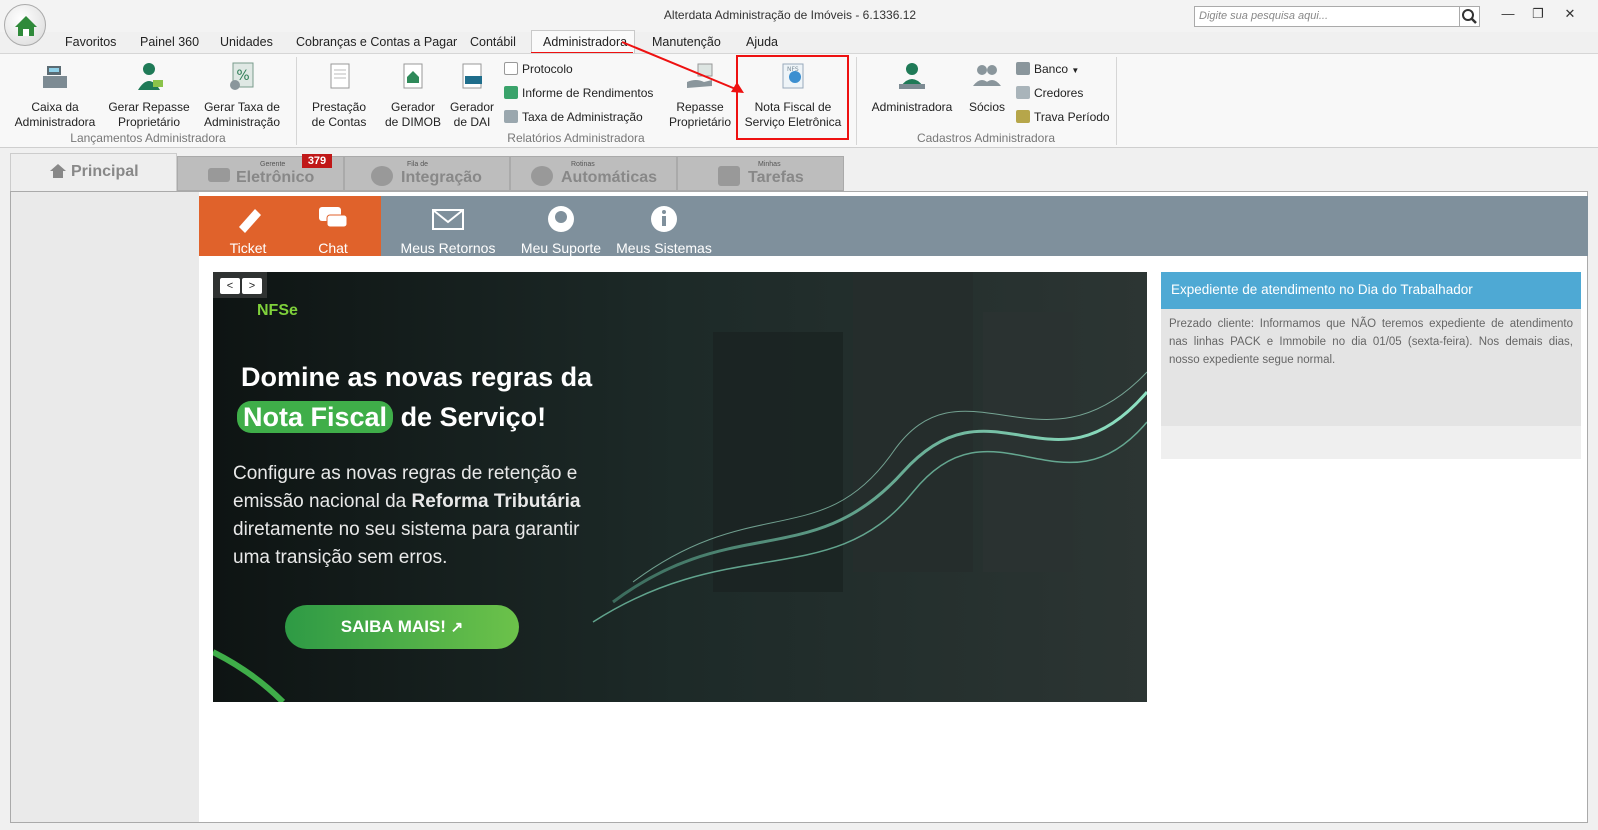 Image resolution: width=1598 pixels, height=830 pixels. I want to click on tab-principal: Principal, so click(93, 172).